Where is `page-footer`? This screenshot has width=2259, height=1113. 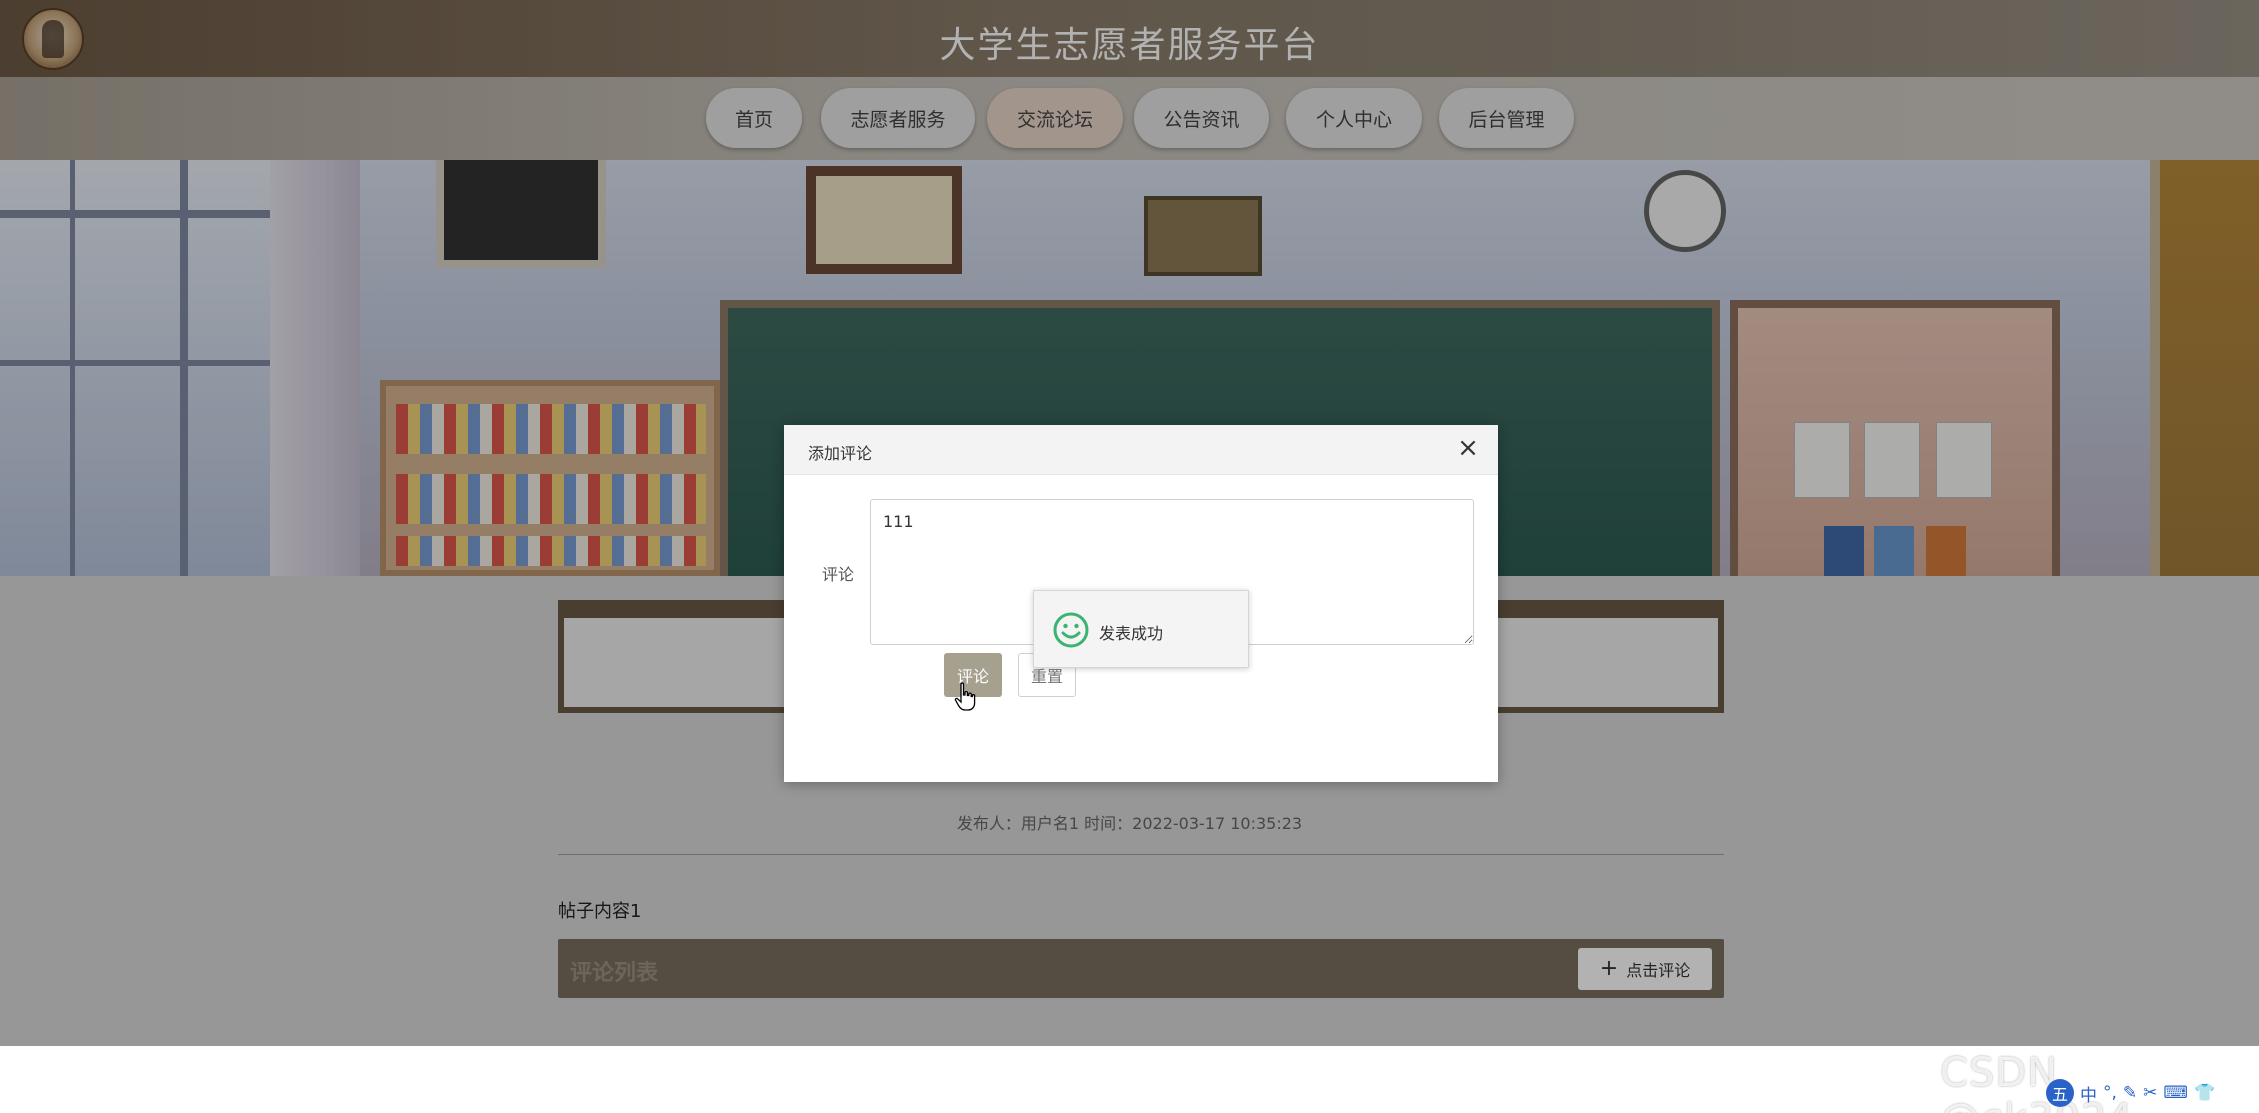 page-footer is located at coordinates (1129, 1079).